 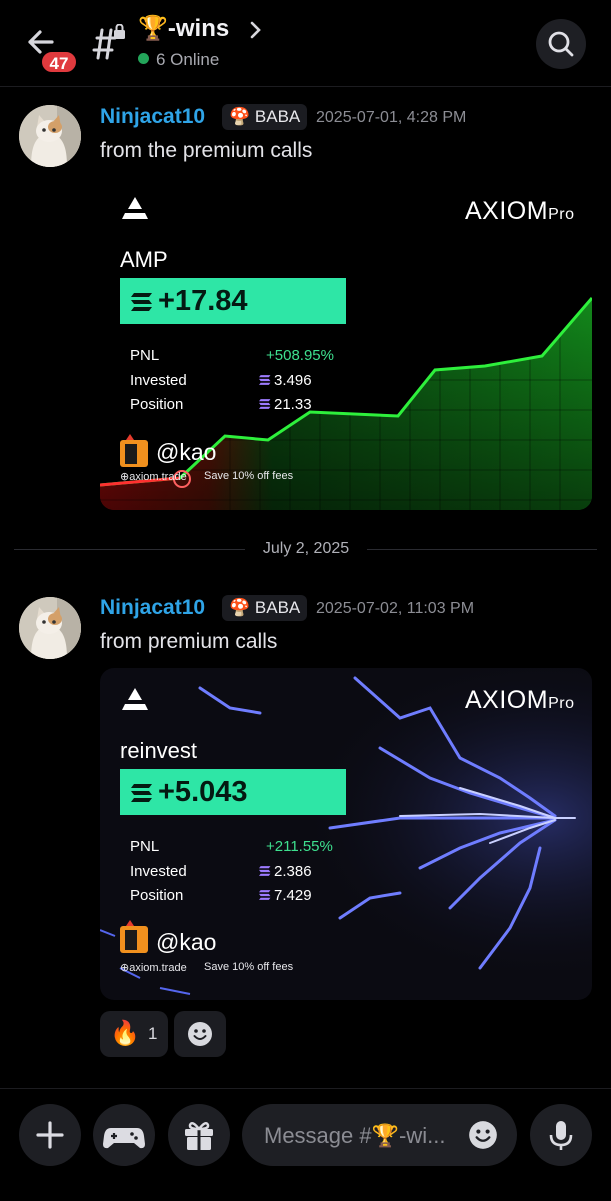 I want to click on online-status: 6 Online, so click(x=178, y=60).